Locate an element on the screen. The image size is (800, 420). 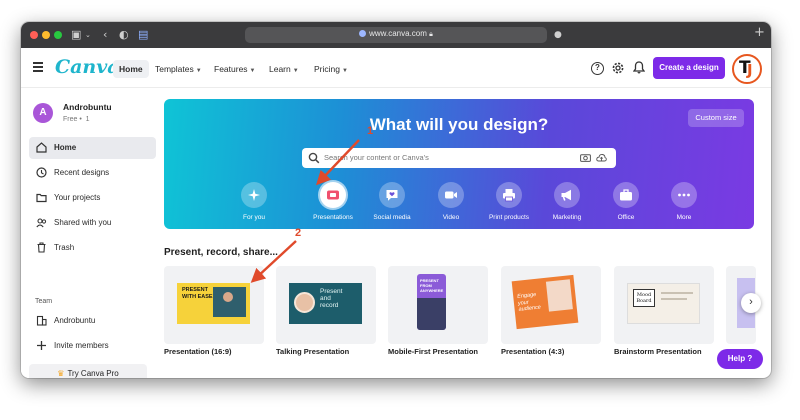
close-window-button is located at coordinates (34, 35).